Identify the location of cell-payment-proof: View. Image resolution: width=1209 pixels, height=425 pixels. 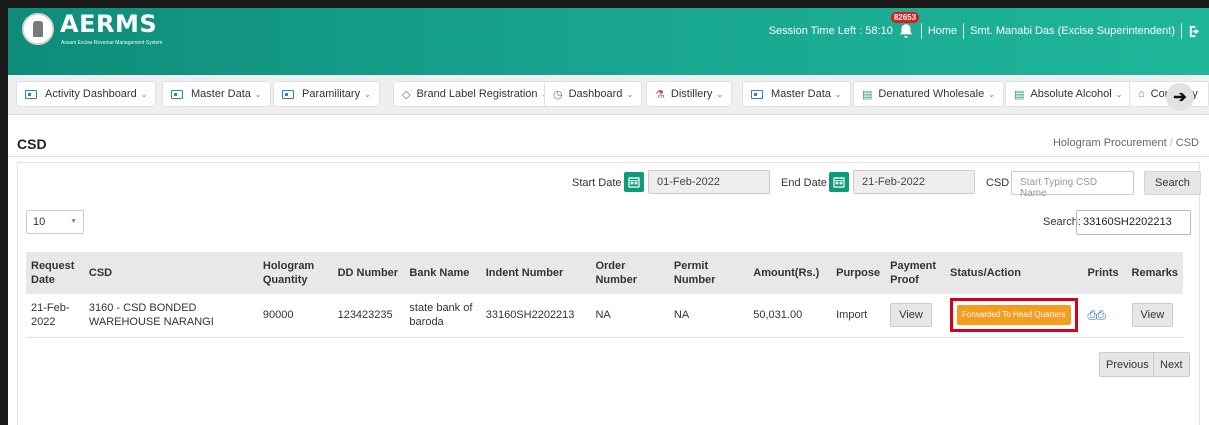
(915, 316).